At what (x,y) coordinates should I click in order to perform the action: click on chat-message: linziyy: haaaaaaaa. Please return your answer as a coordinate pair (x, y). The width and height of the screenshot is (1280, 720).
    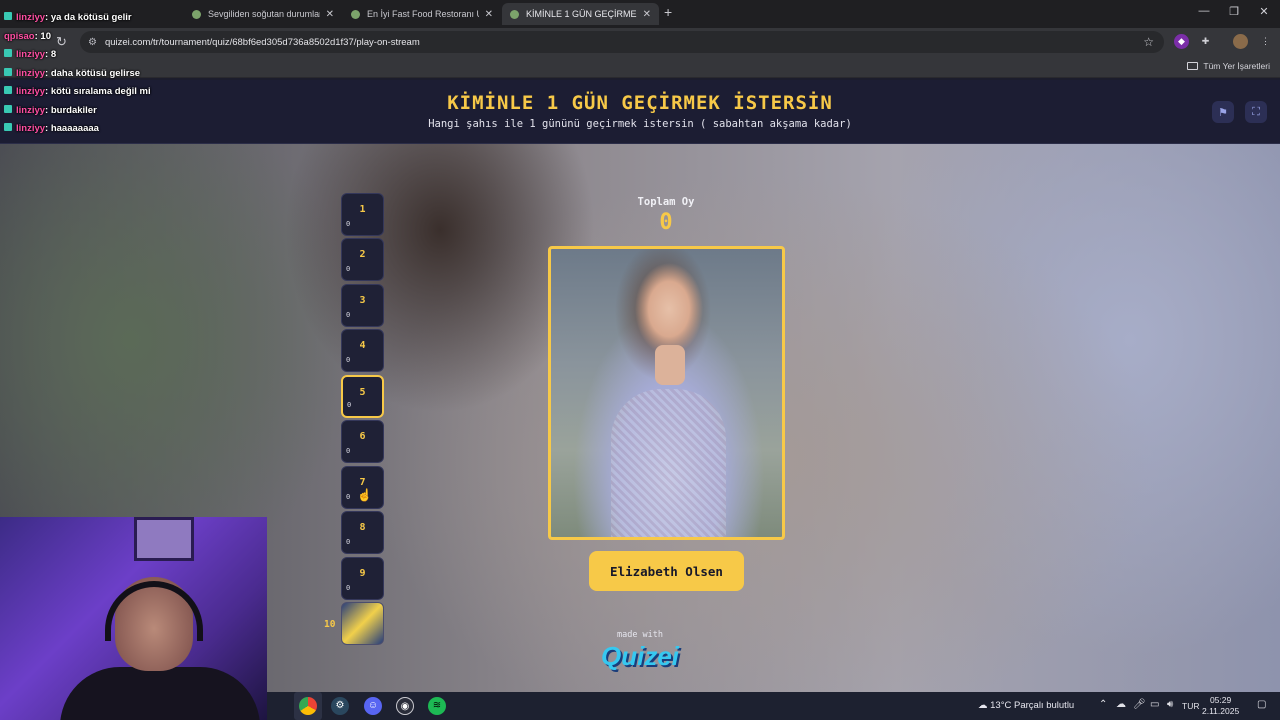
    Looking at the image, I should click on (51, 128).